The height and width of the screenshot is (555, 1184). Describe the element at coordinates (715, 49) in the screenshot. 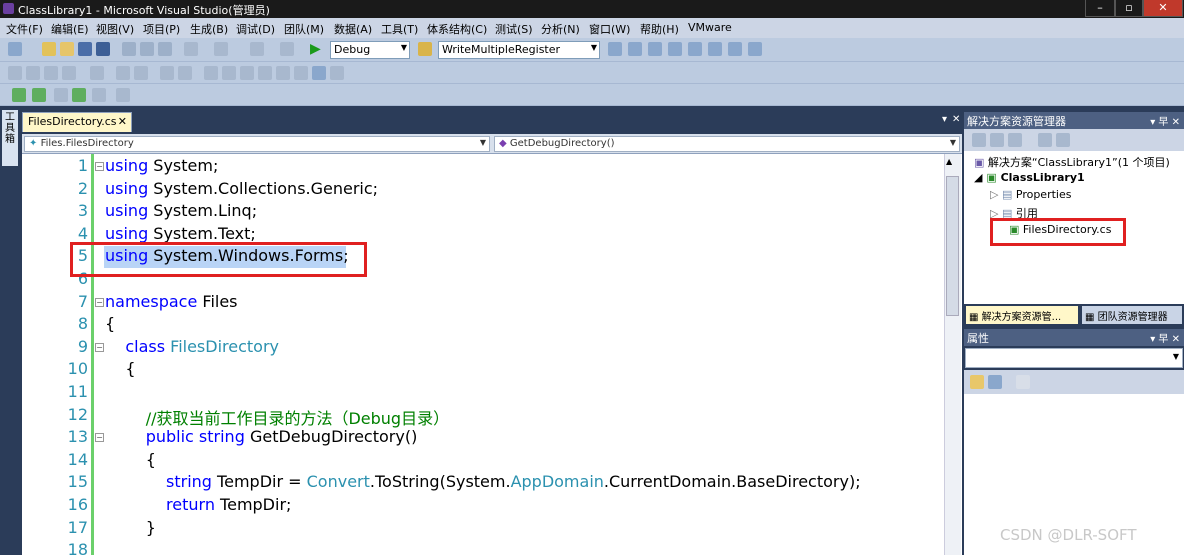

I see `start-page-icon` at that location.